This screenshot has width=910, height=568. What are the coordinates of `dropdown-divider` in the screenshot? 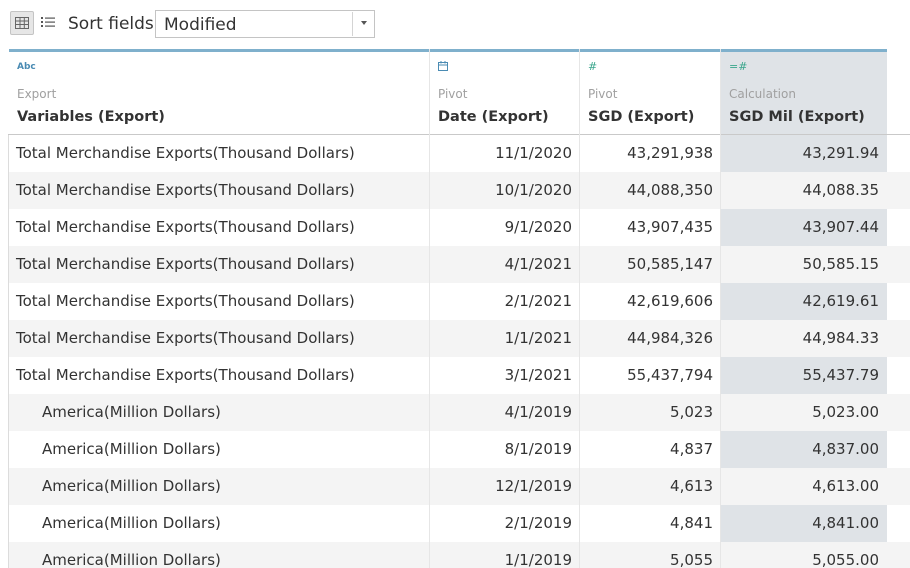 It's located at (352, 24).